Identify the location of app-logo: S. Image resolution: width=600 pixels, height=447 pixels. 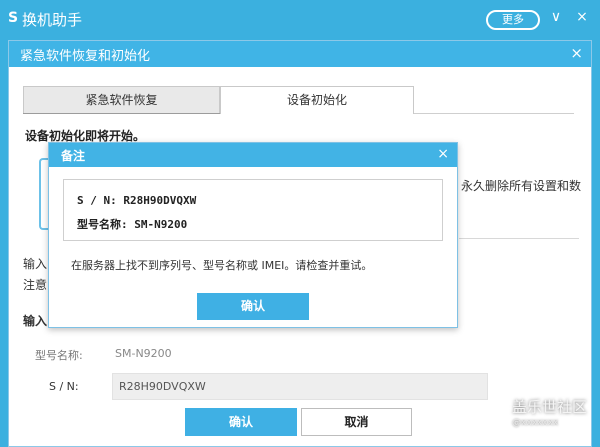
(13, 18).